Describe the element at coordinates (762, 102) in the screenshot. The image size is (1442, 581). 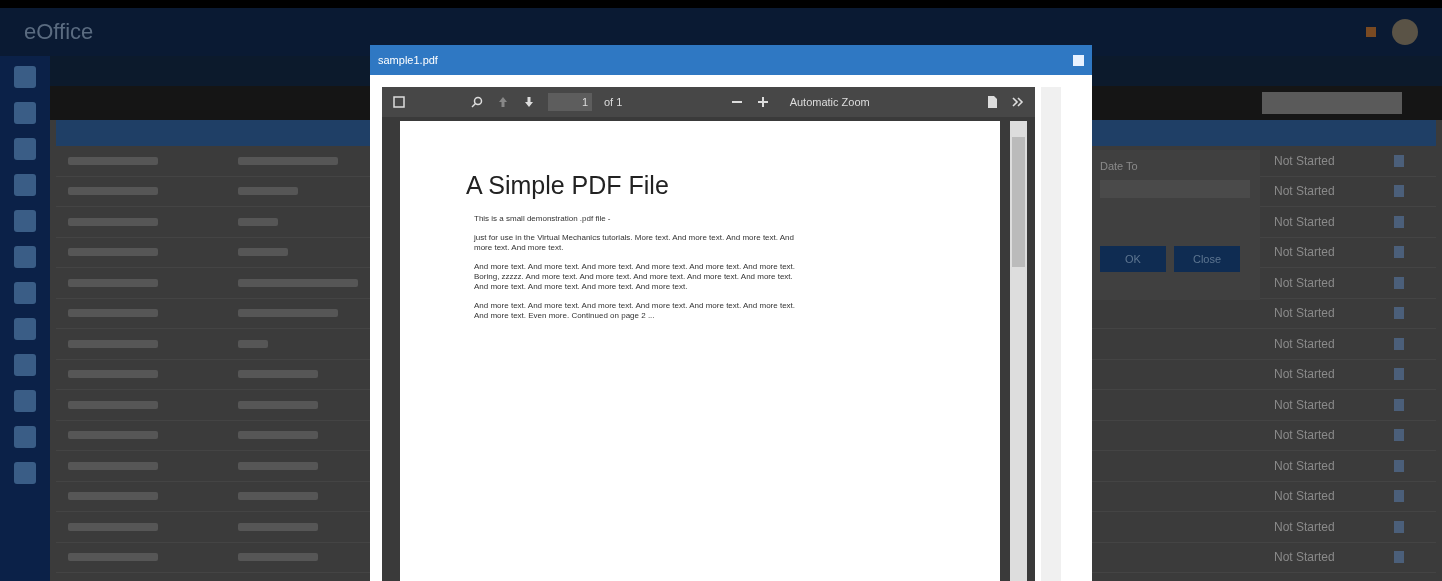
I see `zoom-in-icon` at that location.